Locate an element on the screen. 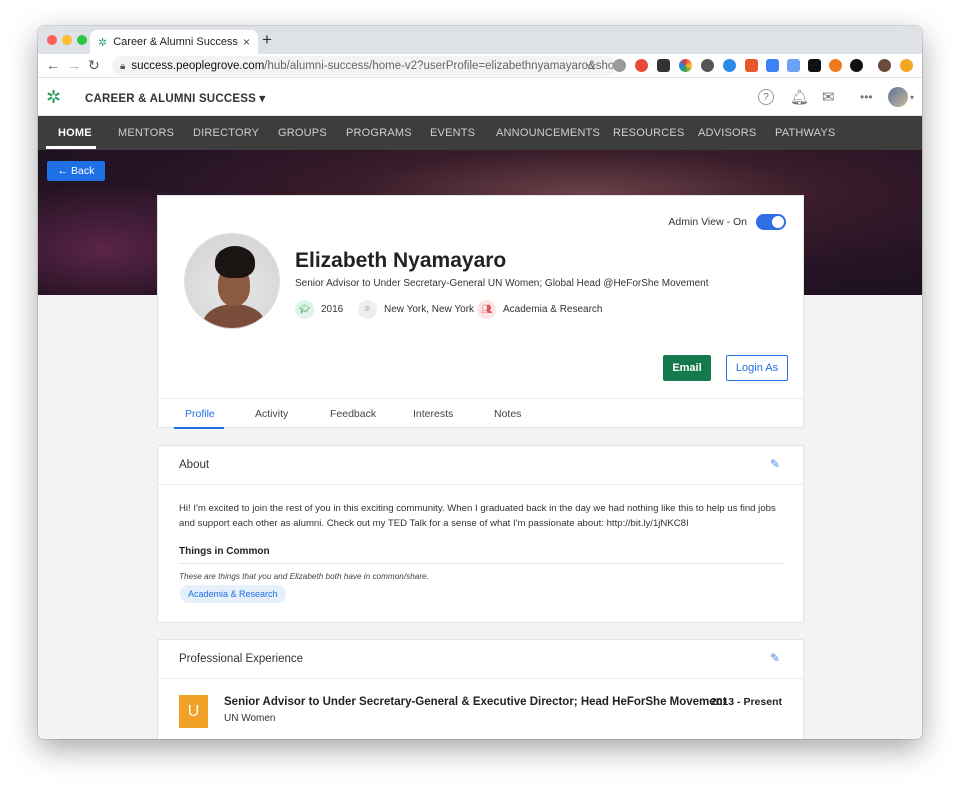 This screenshot has height=789, width=960. location-pin-icon: ⌾ is located at coordinates (367, 309).